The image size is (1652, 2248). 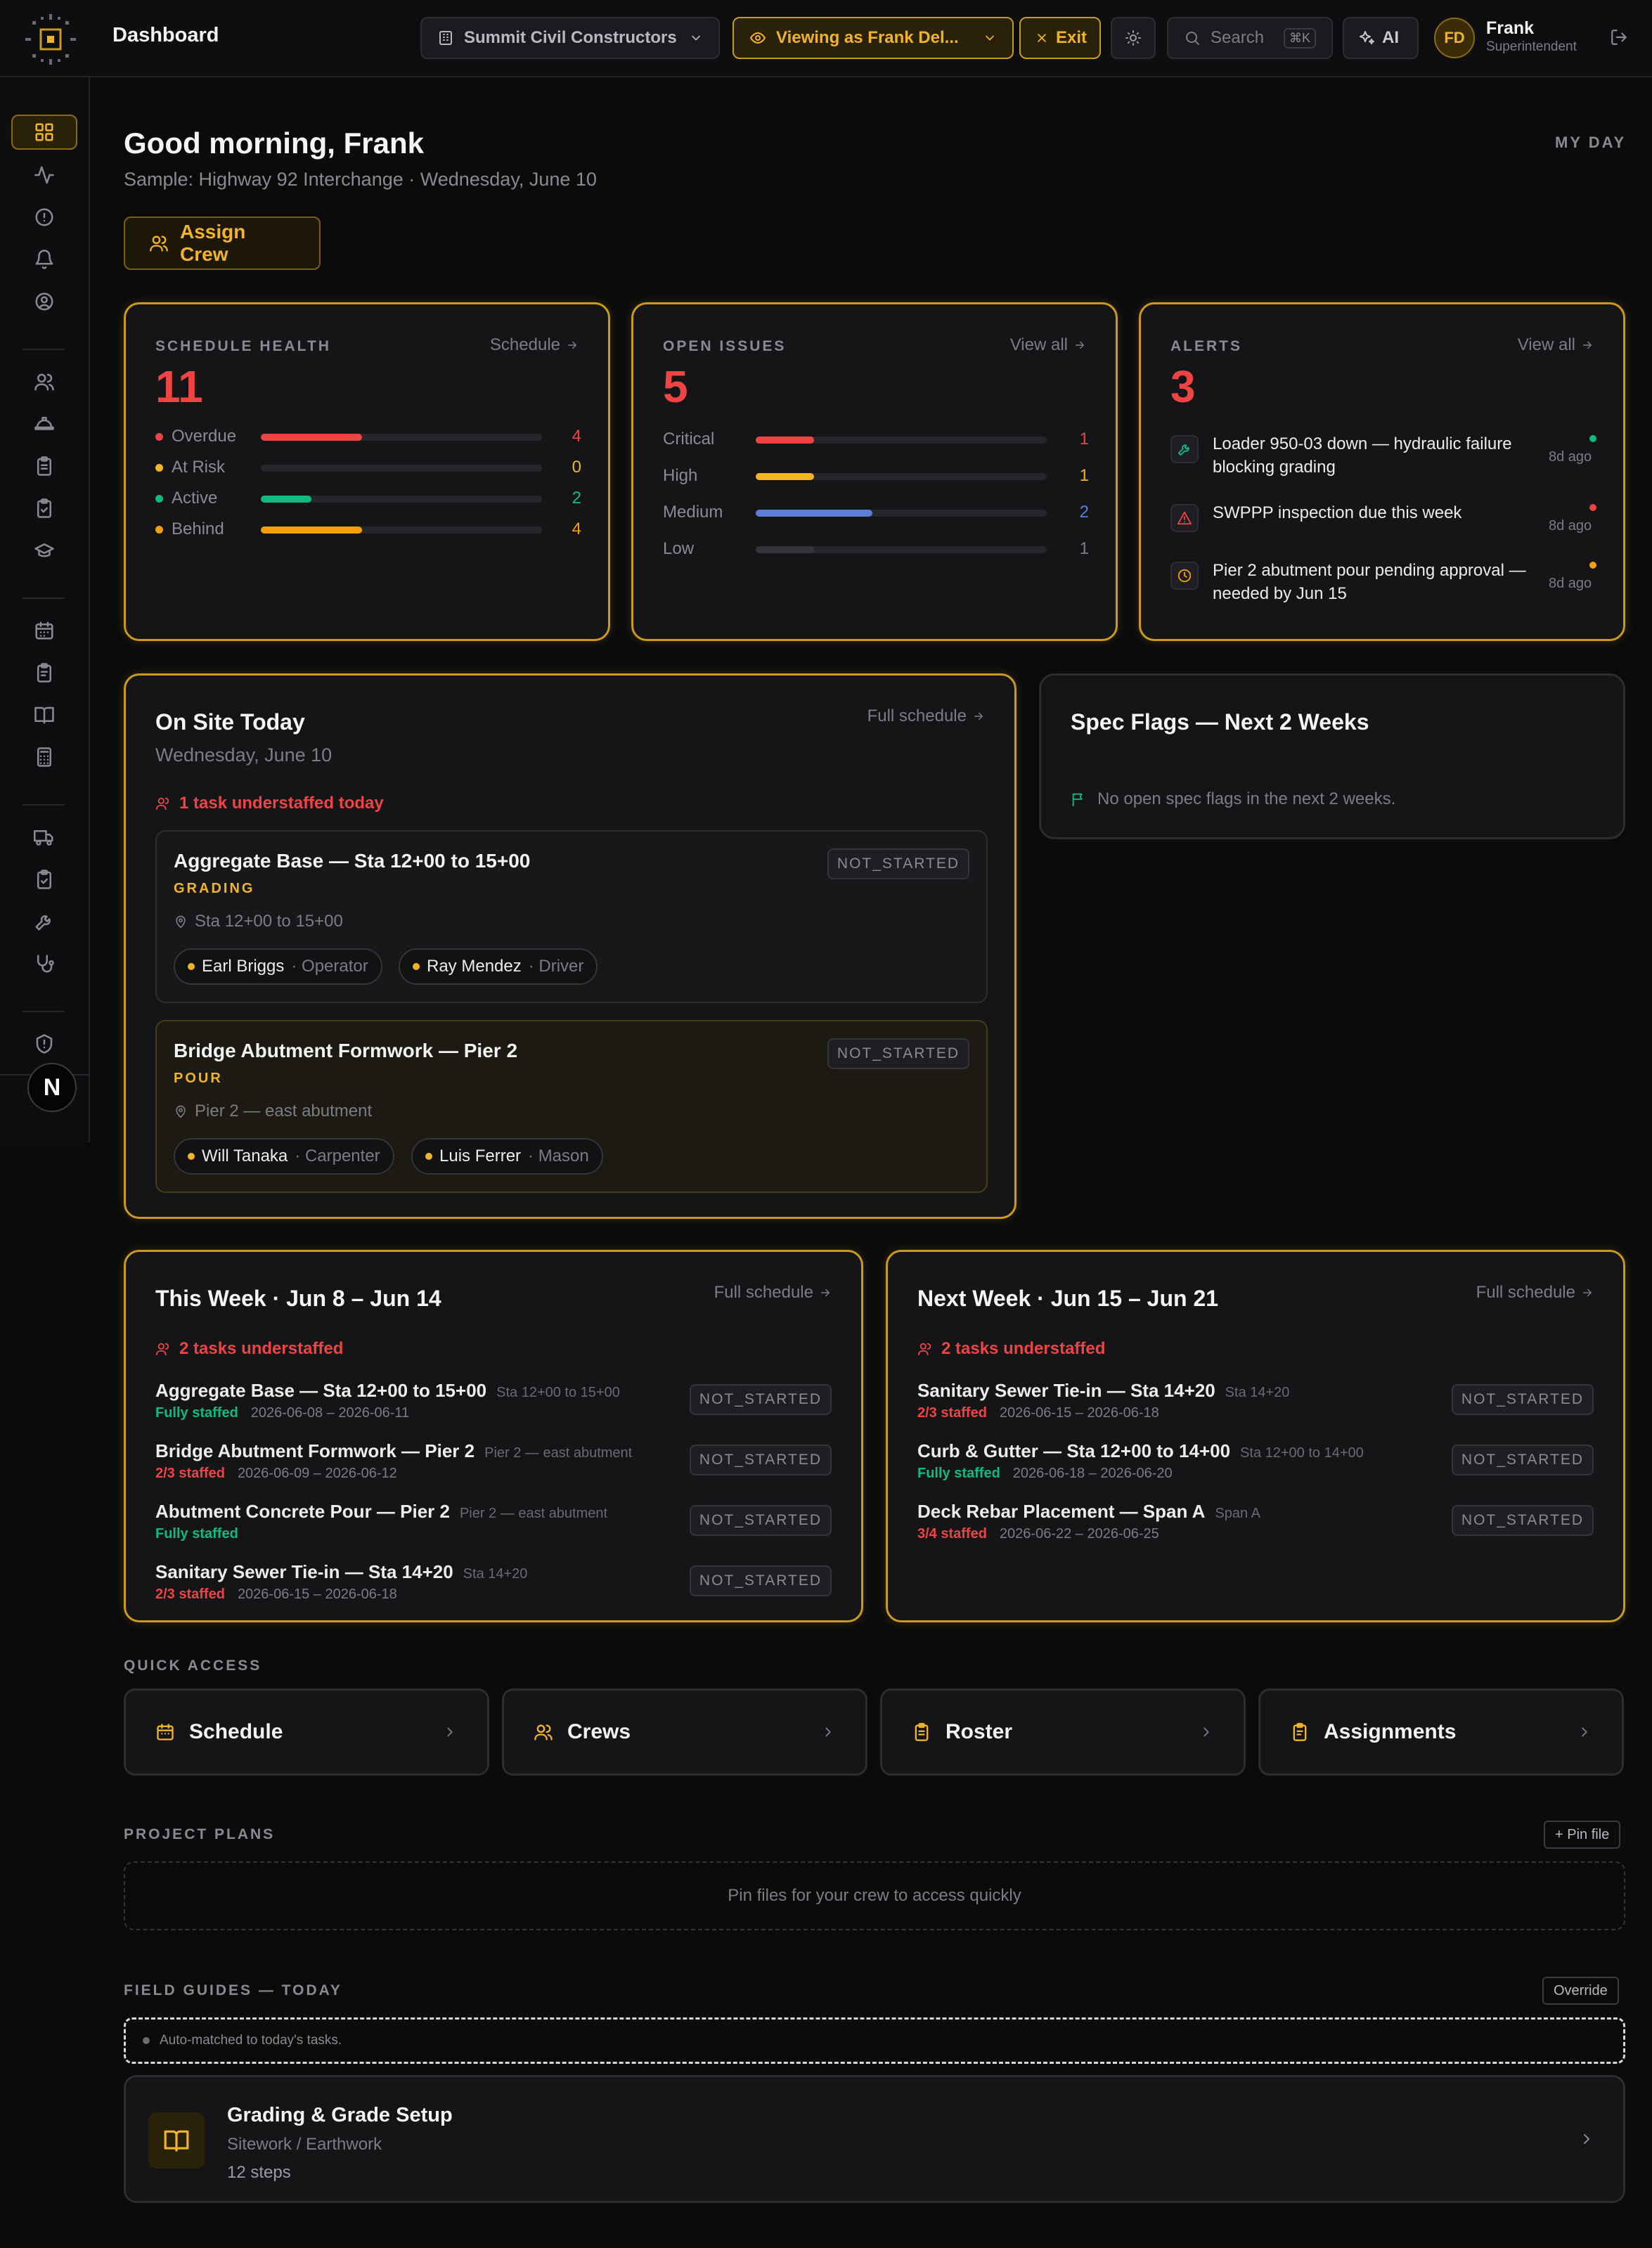 What do you see at coordinates (189, 529) in the screenshot?
I see `health-row-label: Behind` at bounding box center [189, 529].